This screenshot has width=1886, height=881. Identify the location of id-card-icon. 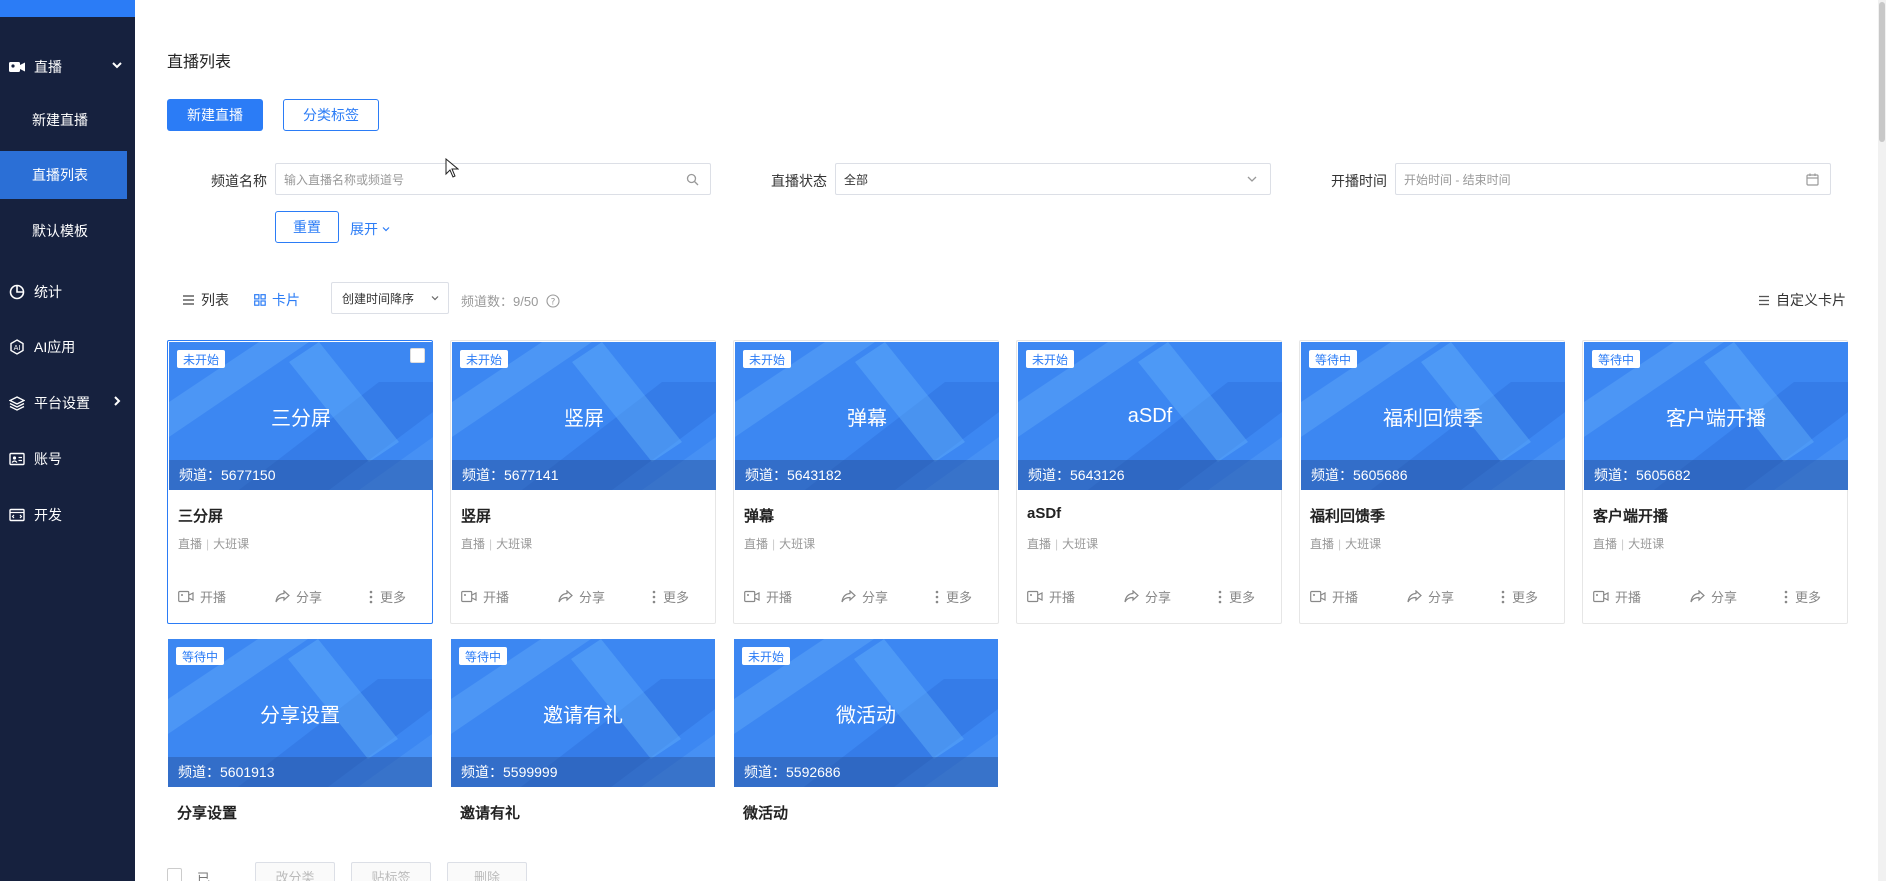
(17, 459).